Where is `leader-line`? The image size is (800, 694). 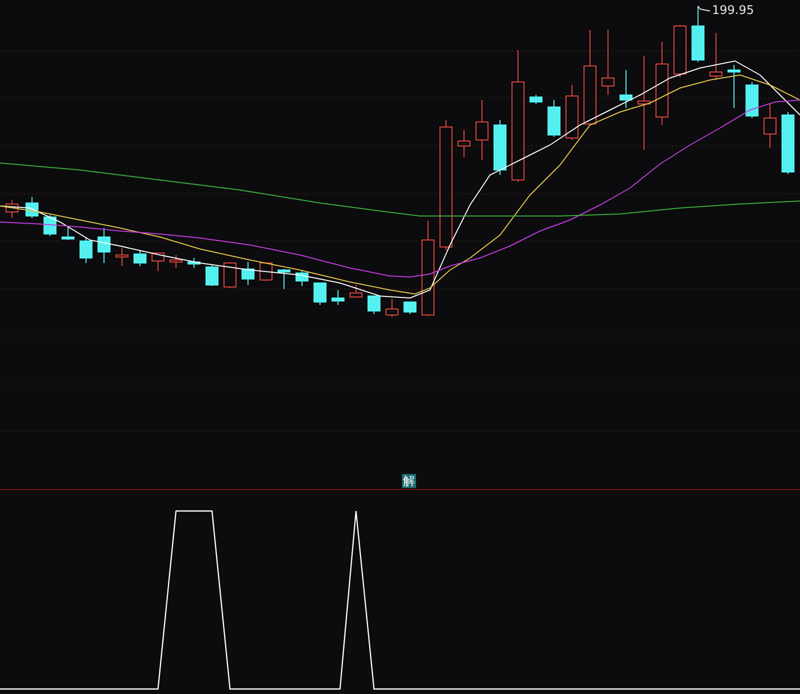
leader-line is located at coordinates (704, 9).